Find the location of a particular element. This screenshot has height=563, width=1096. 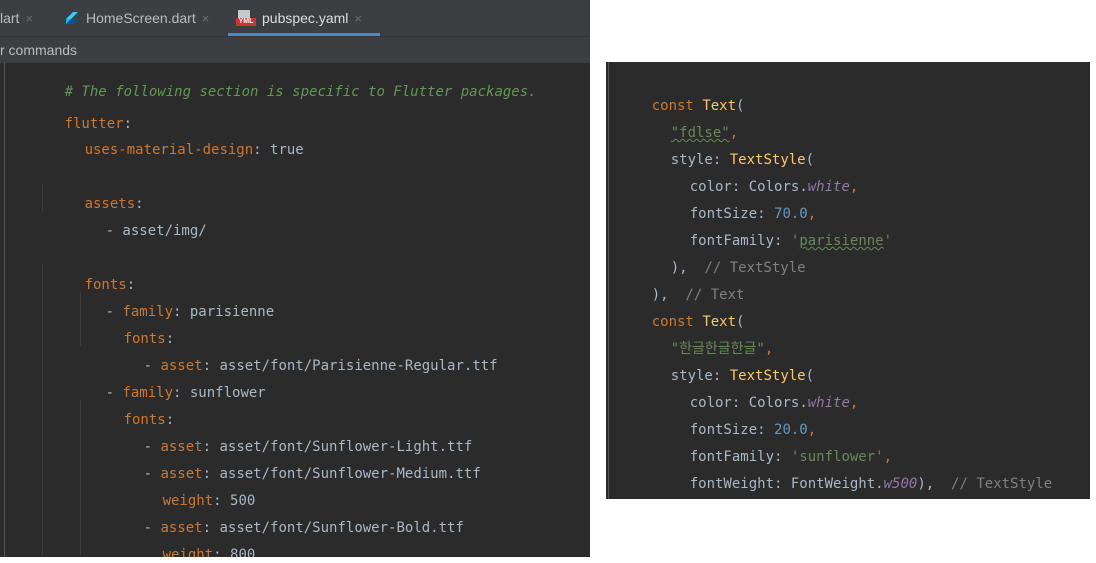

code-line: - asset: asset/font/Sunflower-Light.ttf is located at coordinates (308, 447).